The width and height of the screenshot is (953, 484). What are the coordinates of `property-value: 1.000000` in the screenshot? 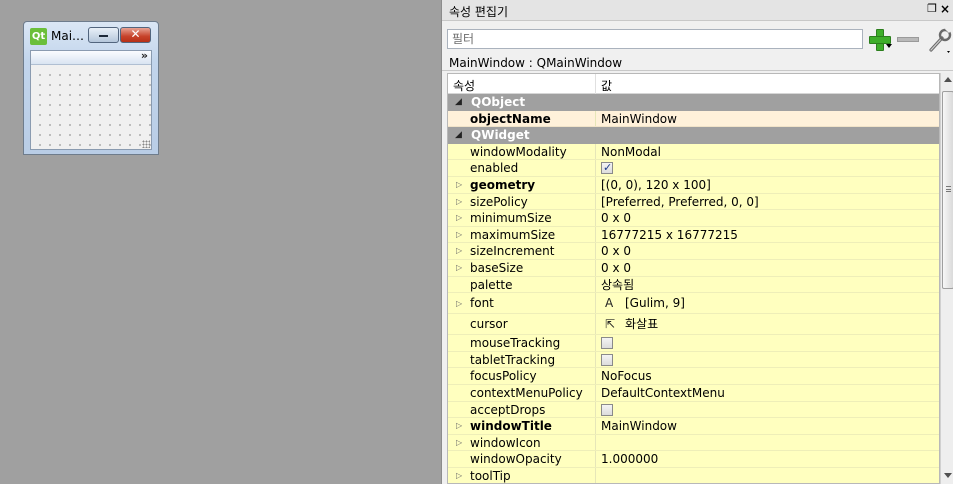 It's located at (629, 459).